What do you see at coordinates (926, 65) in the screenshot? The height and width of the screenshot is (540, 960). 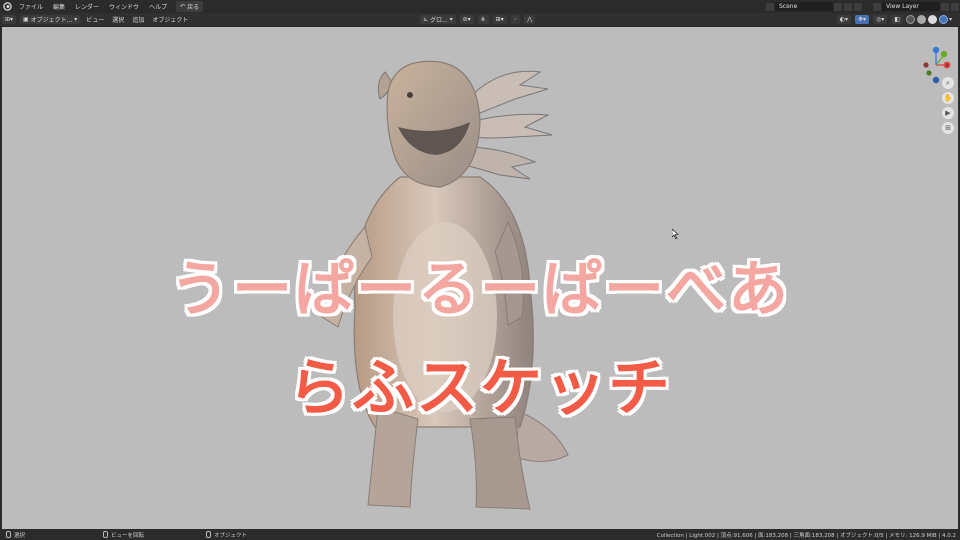 I see `axis-neg-x-handle` at bounding box center [926, 65].